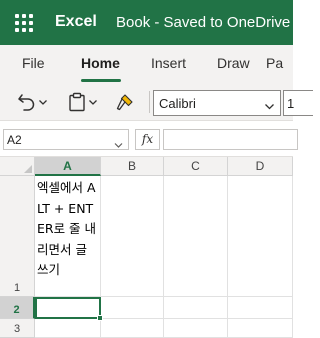 The width and height of the screenshot is (320, 338). I want to click on paintbrush-icon, so click(125, 102).